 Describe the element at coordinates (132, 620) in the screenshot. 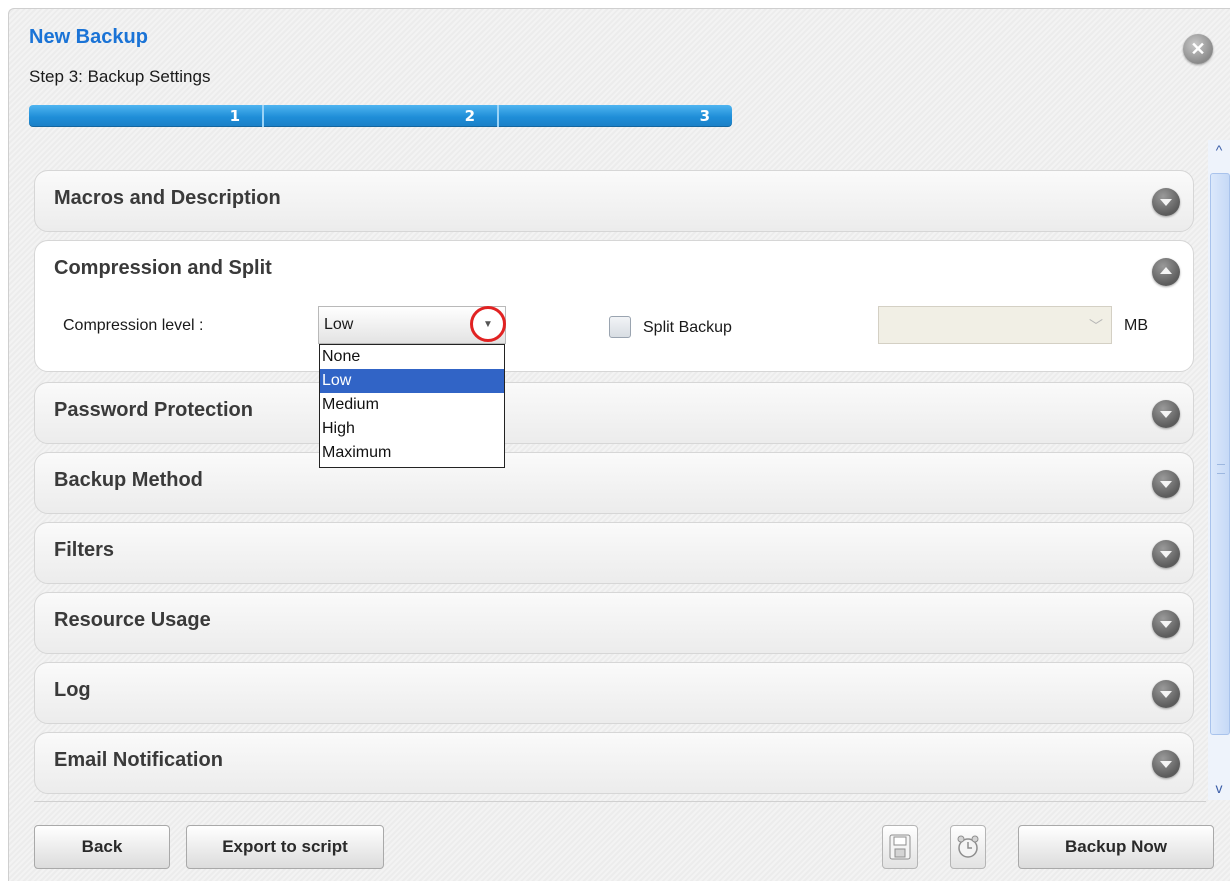

I see `panel-title: Resource Usage` at that location.